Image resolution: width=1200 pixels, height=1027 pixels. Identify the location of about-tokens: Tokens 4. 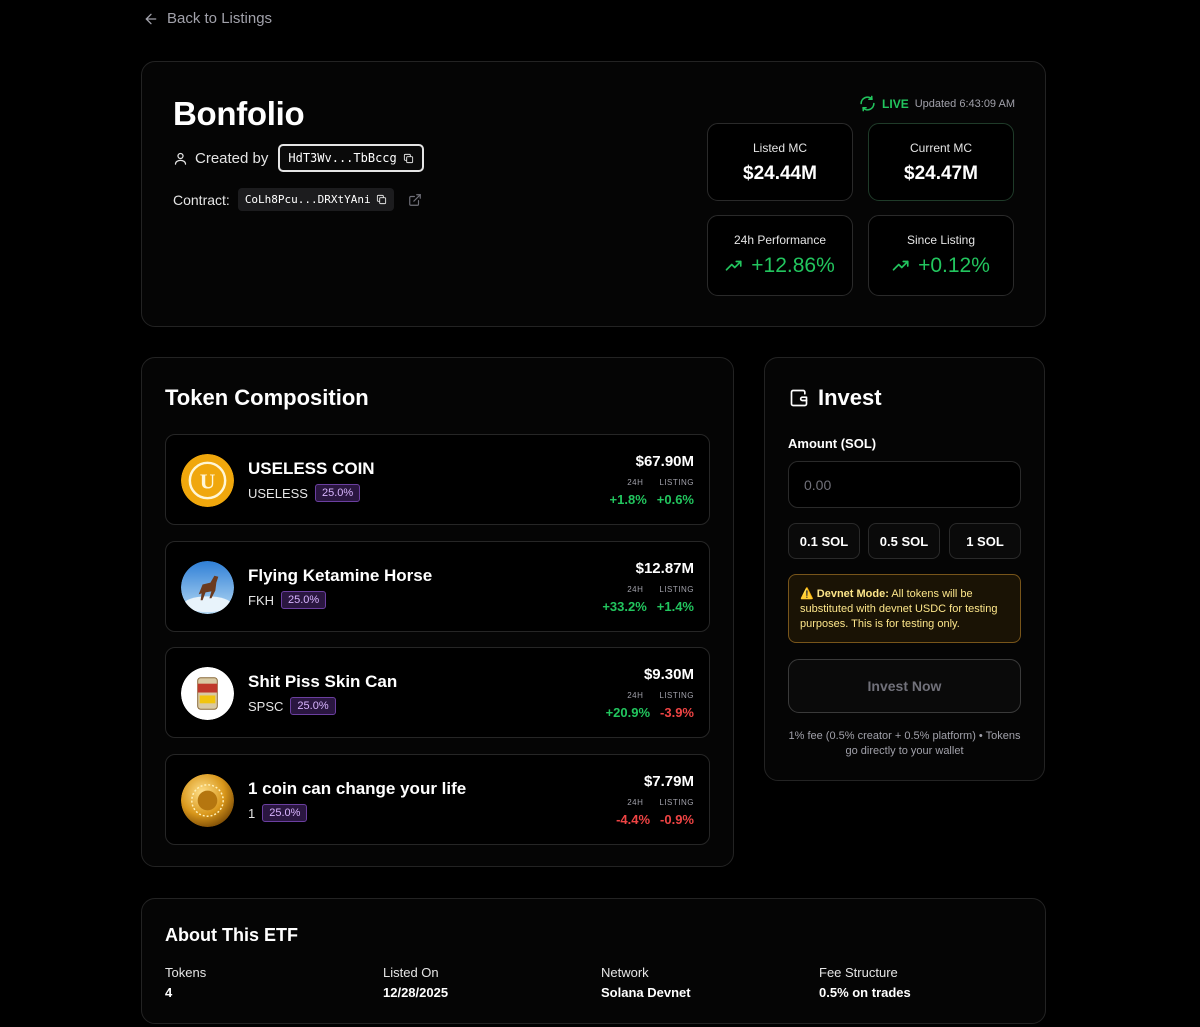
(185, 982).